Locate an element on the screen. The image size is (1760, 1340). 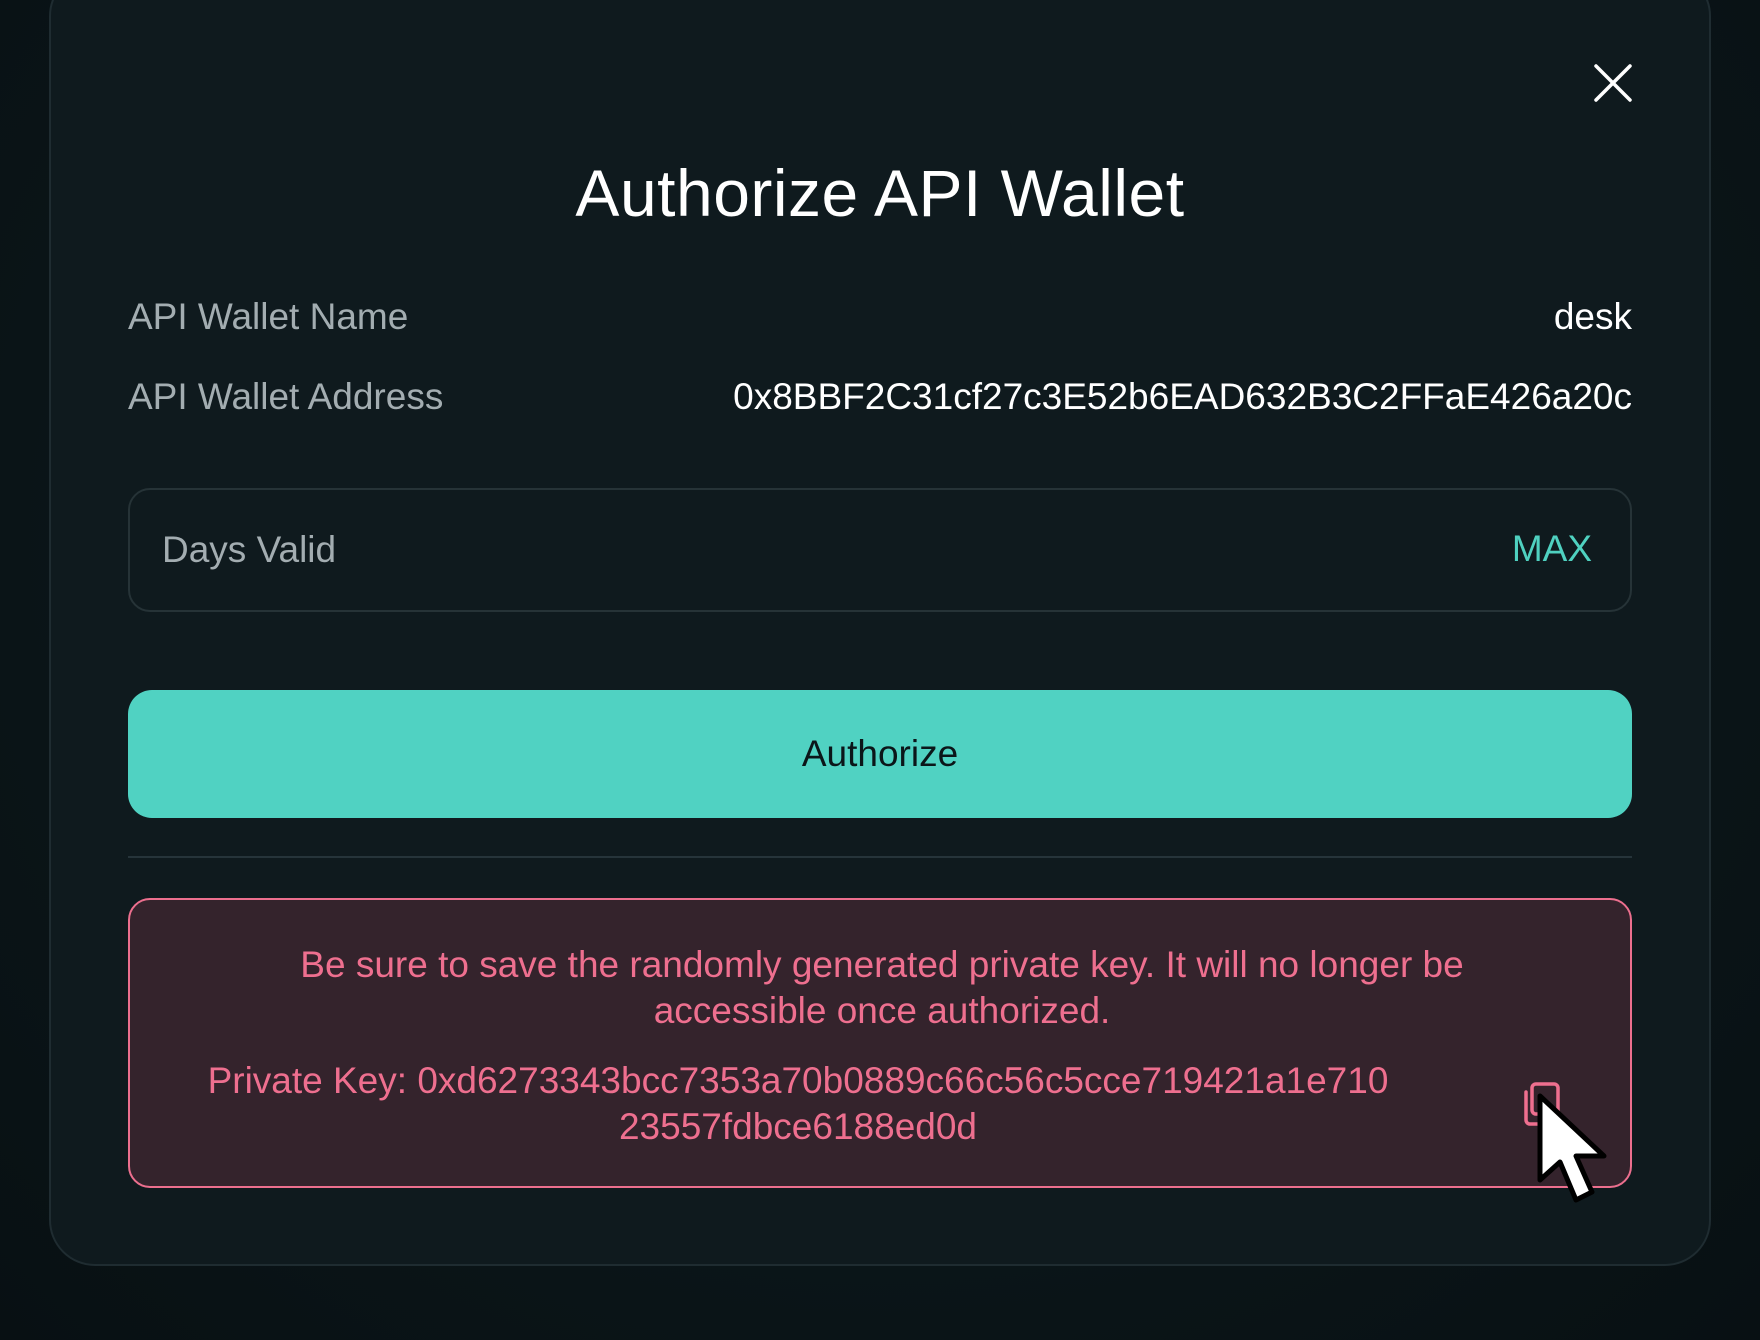
wallet-name-value: desk is located at coordinates (1592, 316).